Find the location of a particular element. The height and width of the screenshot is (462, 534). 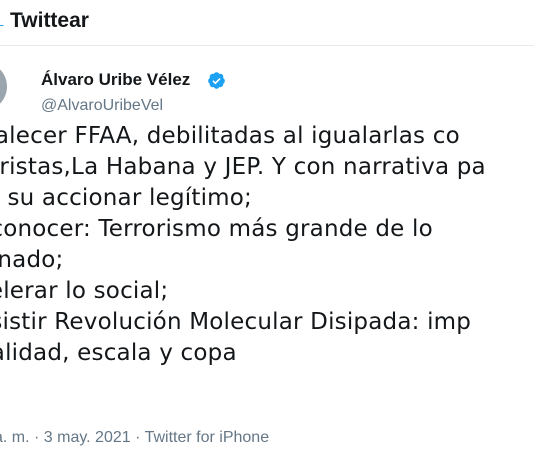

tweet-line: ginado; is located at coordinates (32, 260).